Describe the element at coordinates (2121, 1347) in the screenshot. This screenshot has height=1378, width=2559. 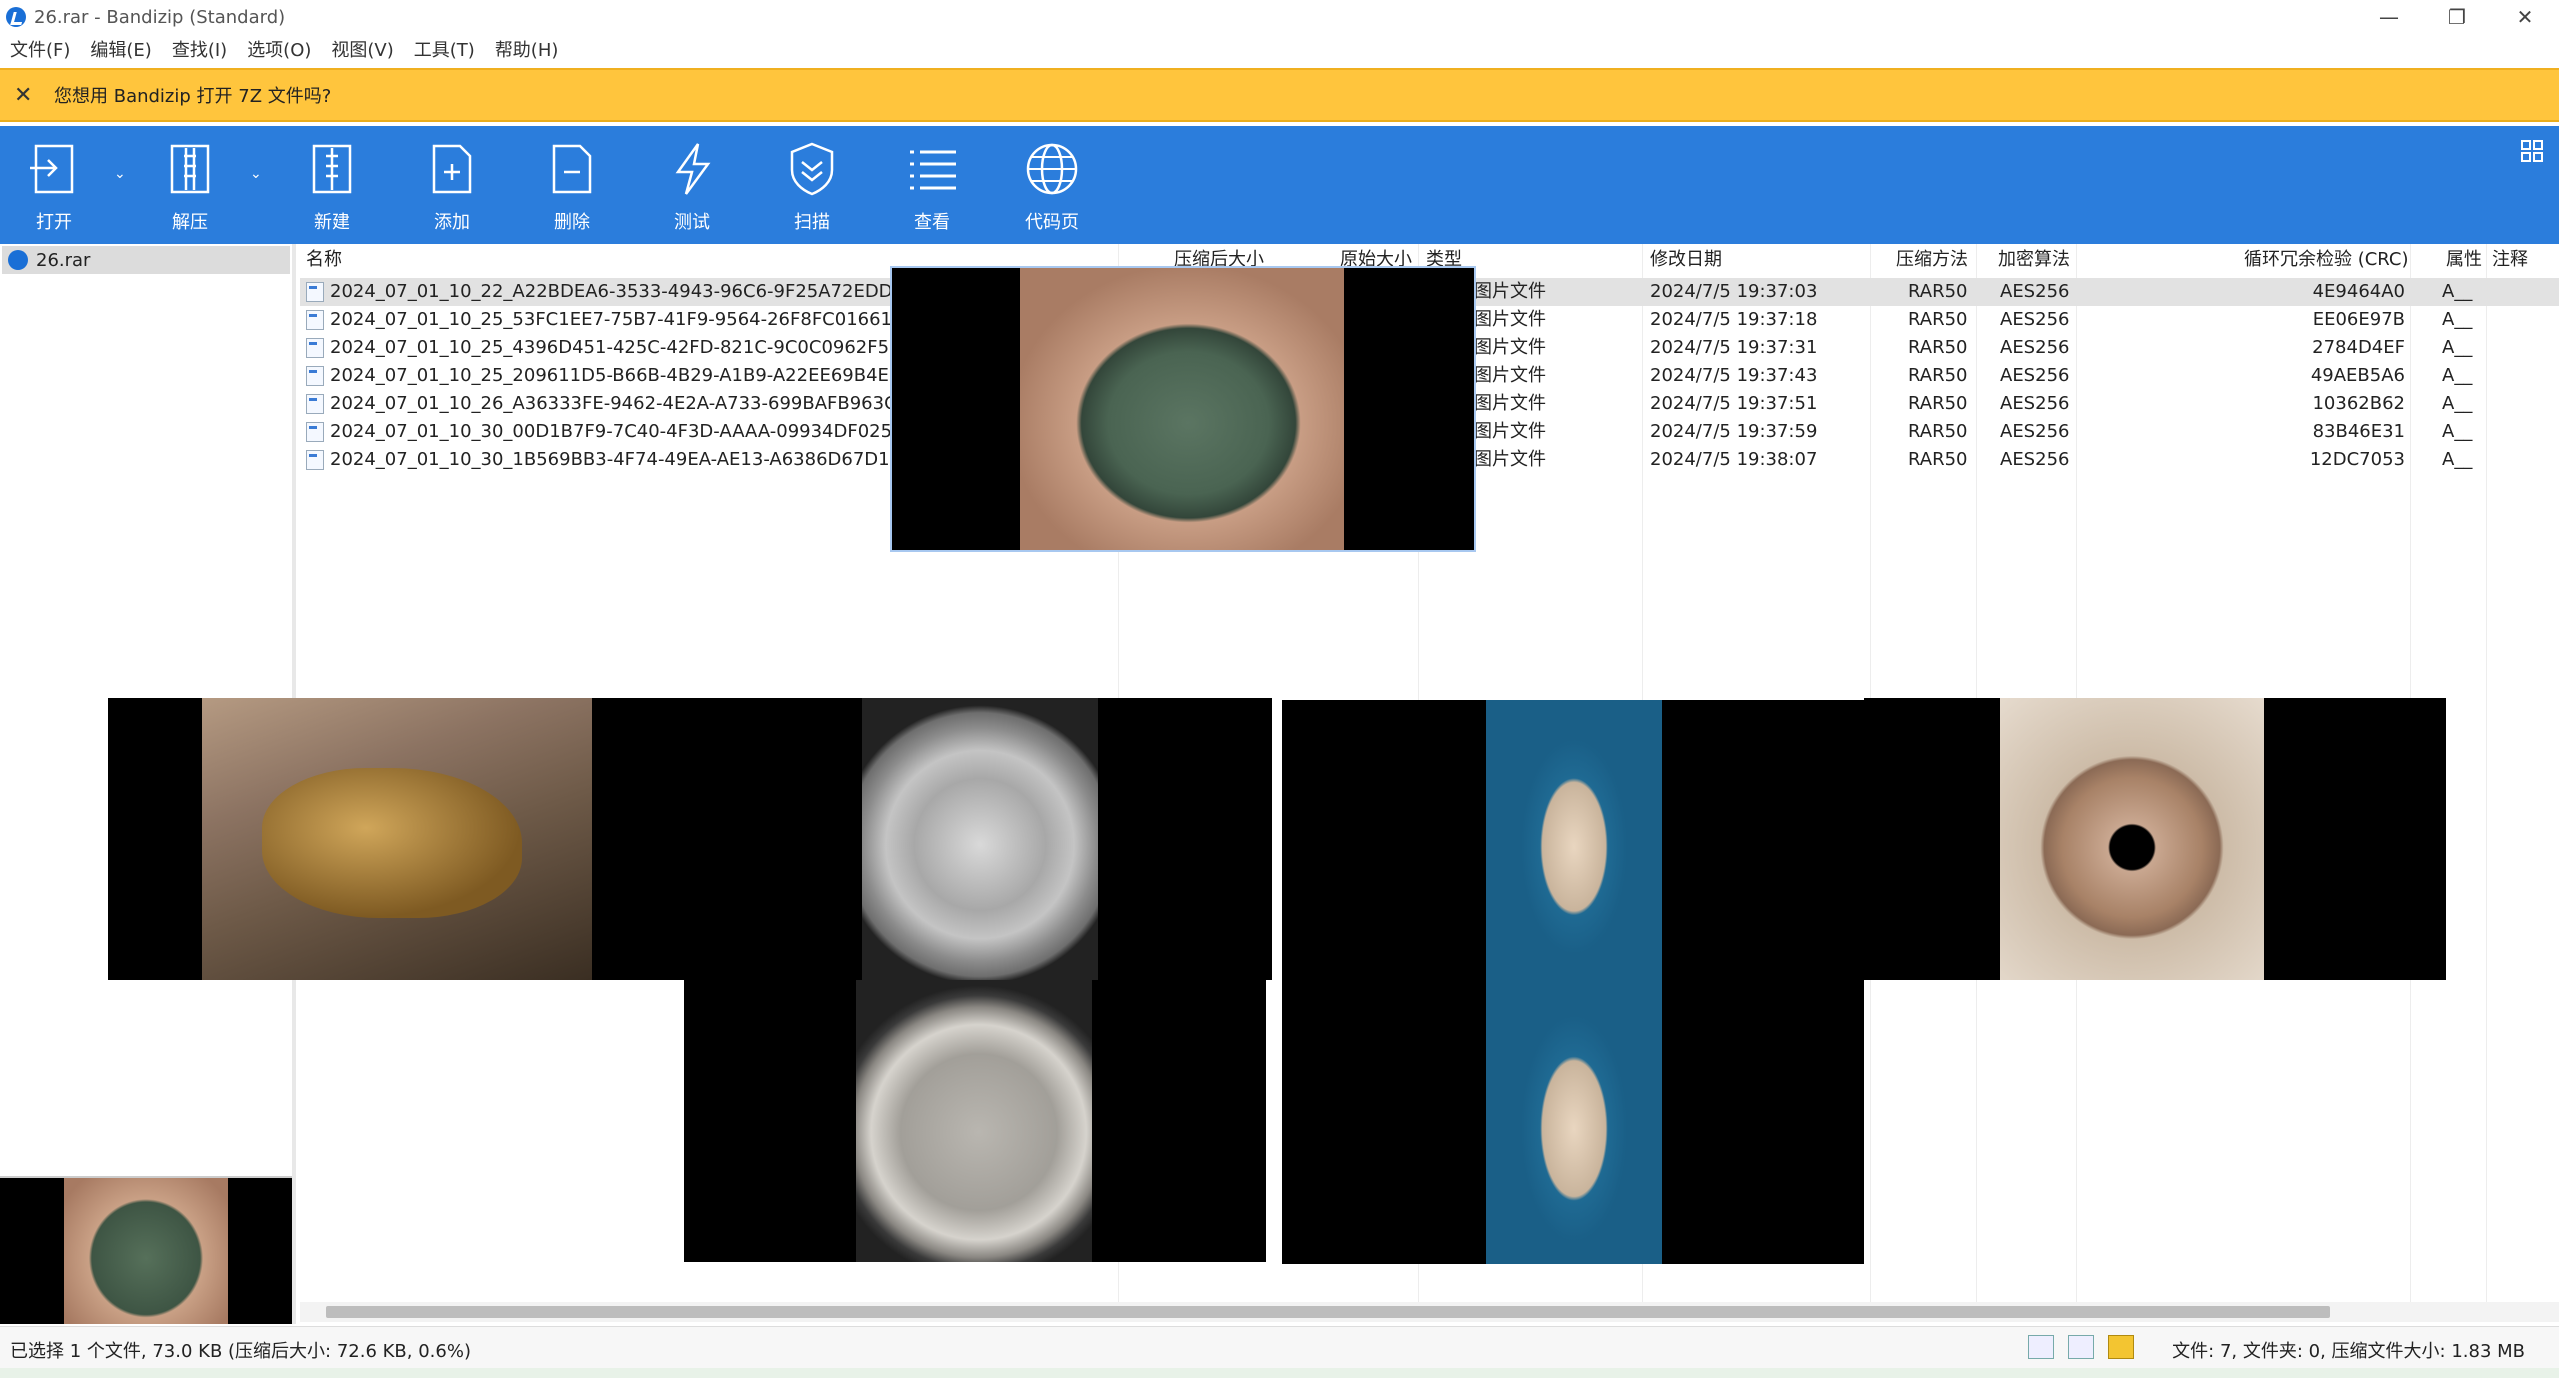
I see `archive-info-icon` at that location.